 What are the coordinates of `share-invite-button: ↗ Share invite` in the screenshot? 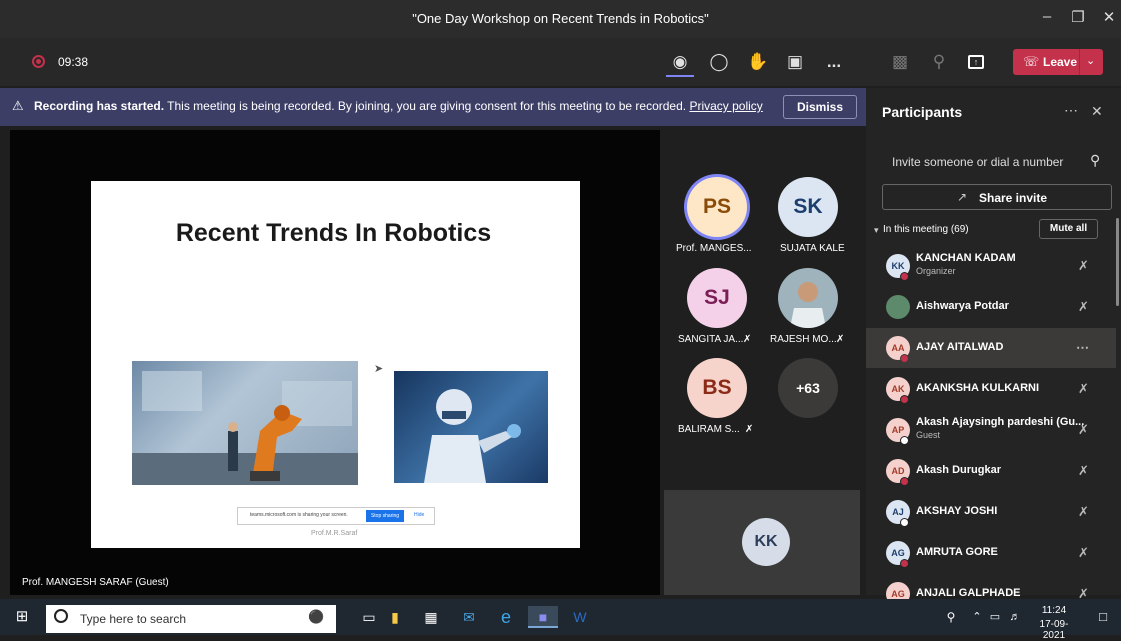 It's located at (997, 197).